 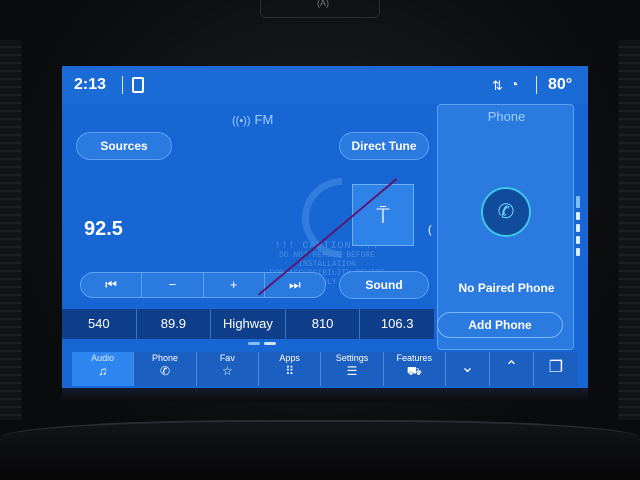 I want to click on nav-label: Phone, so click(x=164, y=358).